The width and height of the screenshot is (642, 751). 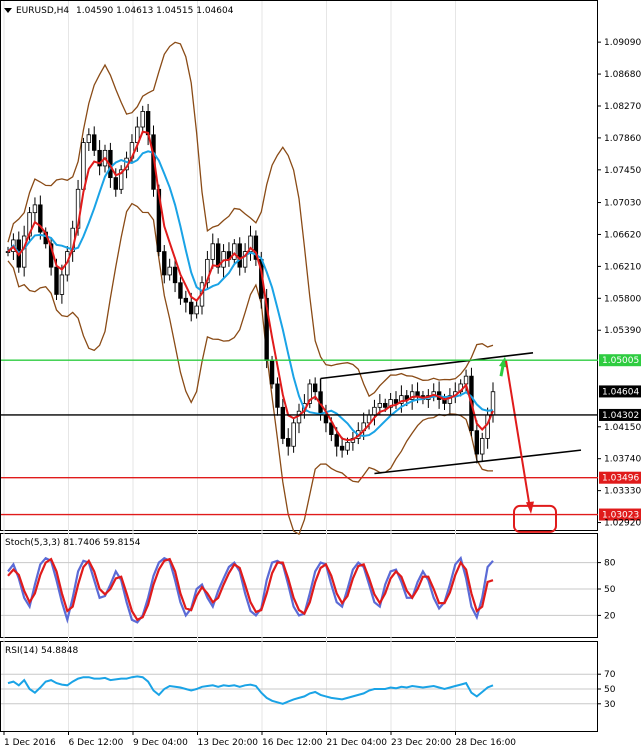 What do you see at coordinates (622, 204) in the screenshot?
I see `price-tick-label: 1.07030` at bounding box center [622, 204].